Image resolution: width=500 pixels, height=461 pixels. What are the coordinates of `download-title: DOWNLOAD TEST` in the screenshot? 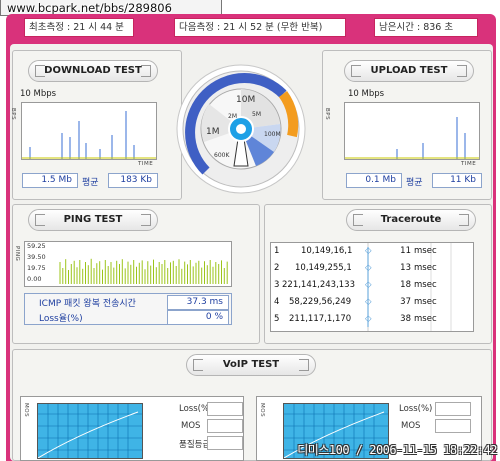 It's located at (93, 70).